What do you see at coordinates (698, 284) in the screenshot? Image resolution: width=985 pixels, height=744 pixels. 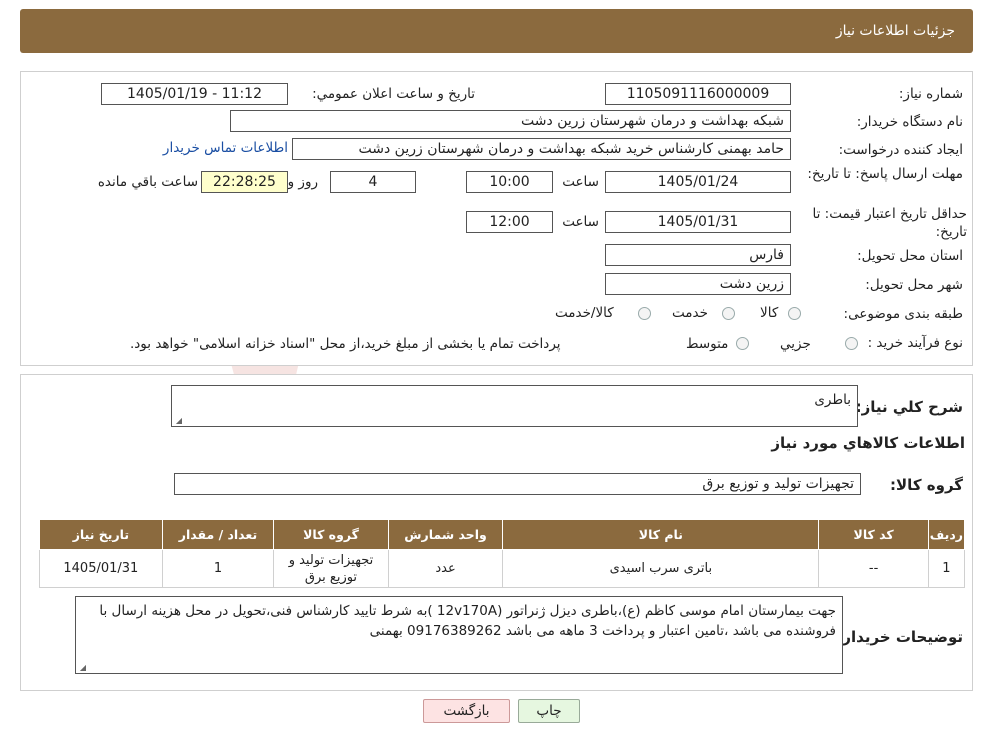 I see `city-field: زرین دشت` at bounding box center [698, 284].